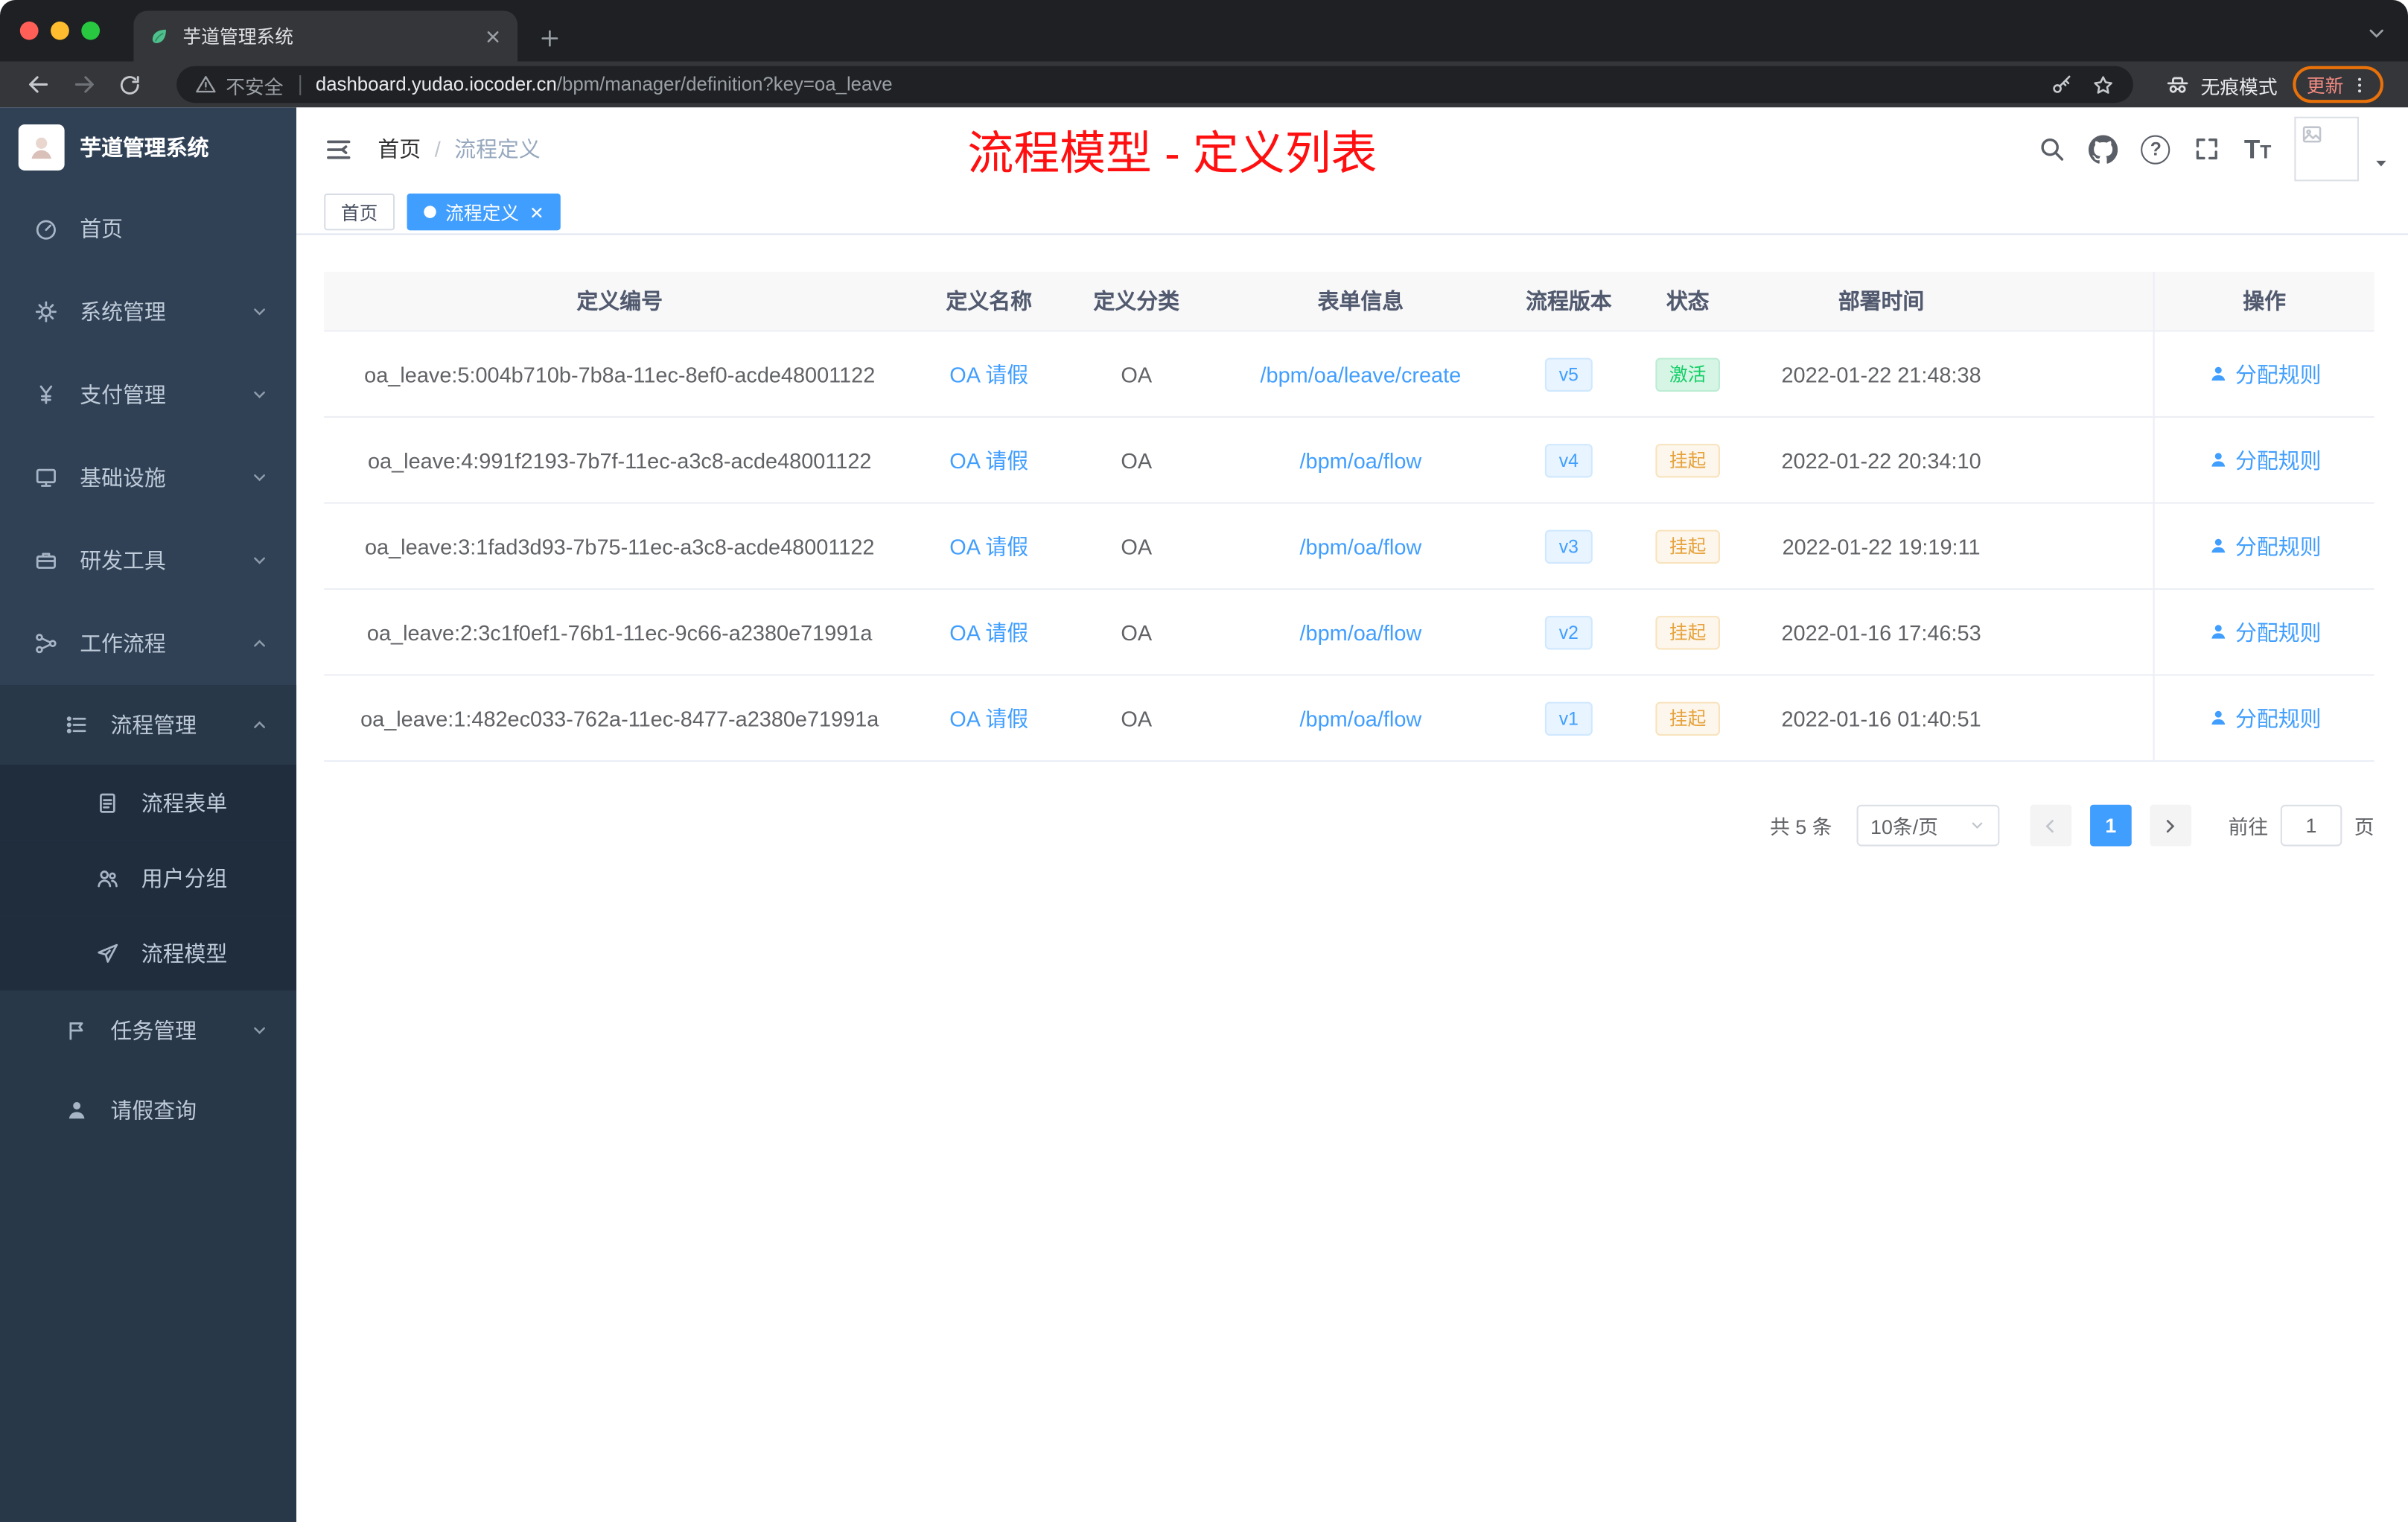 This screenshot has height=1522, width=2408. Describe the element at coordinates (46, 230) in the screenshot. I see `dashboard-icon` at that location.